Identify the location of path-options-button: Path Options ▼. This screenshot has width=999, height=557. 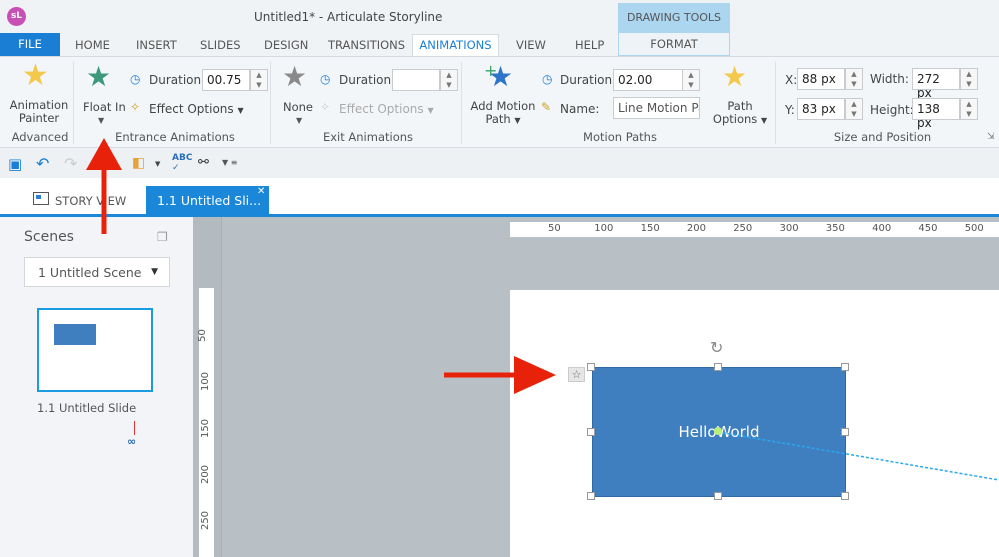
(740, 113).